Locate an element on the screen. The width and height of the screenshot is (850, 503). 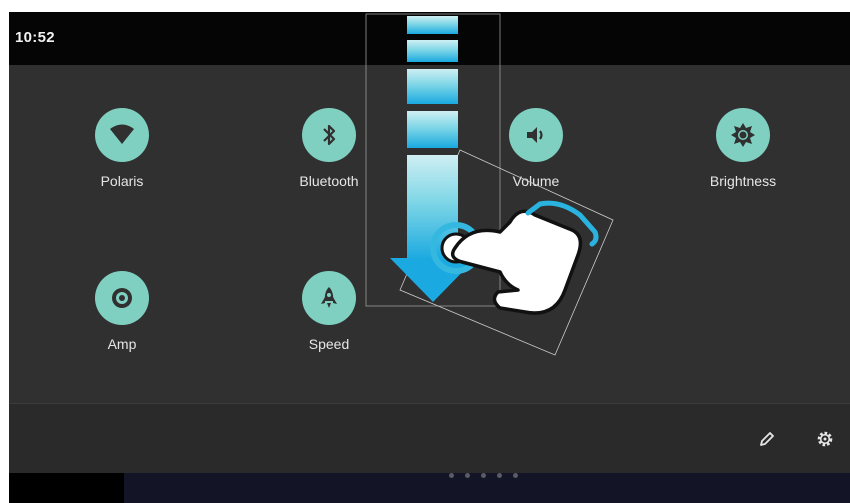
tile-polaris: Polaris is located at coordinates (122, 148).